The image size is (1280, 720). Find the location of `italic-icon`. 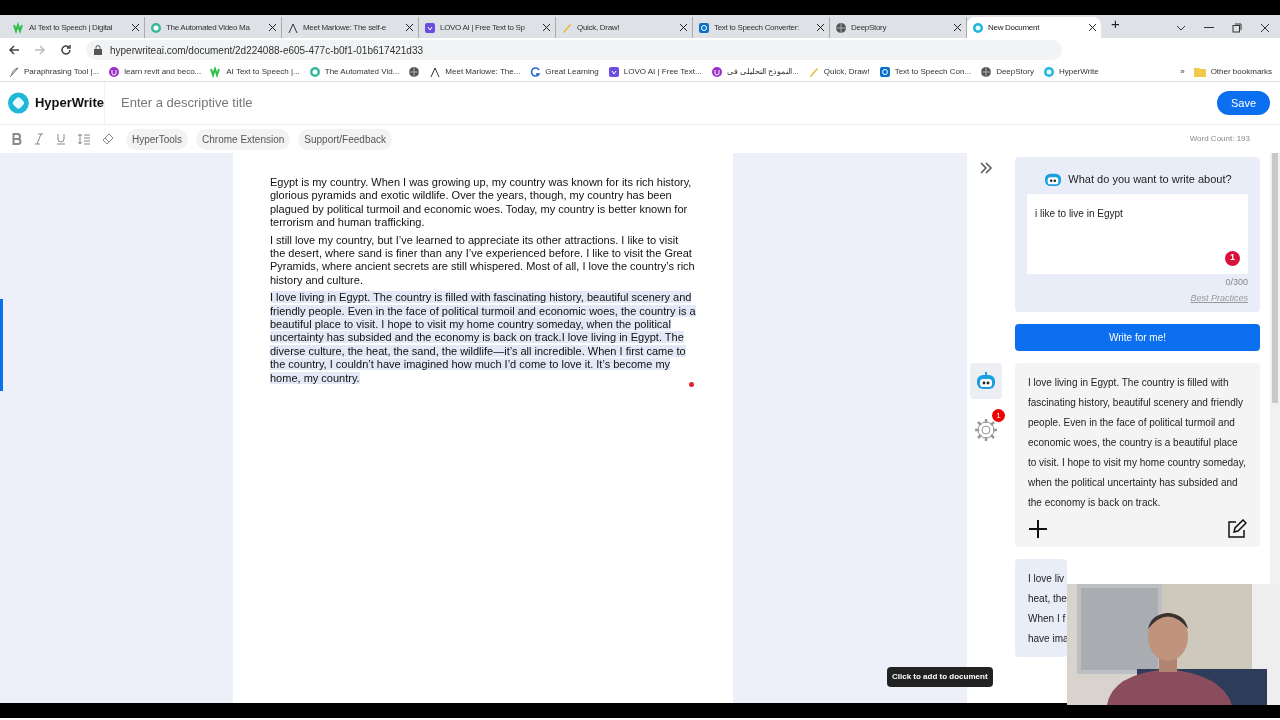

italic-icon is located at coordinates (39, 139).